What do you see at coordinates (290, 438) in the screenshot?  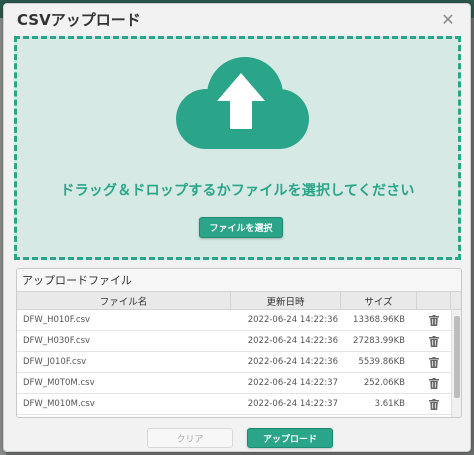 I see `upload-button: アップロード` at bounding box center [290, 438].